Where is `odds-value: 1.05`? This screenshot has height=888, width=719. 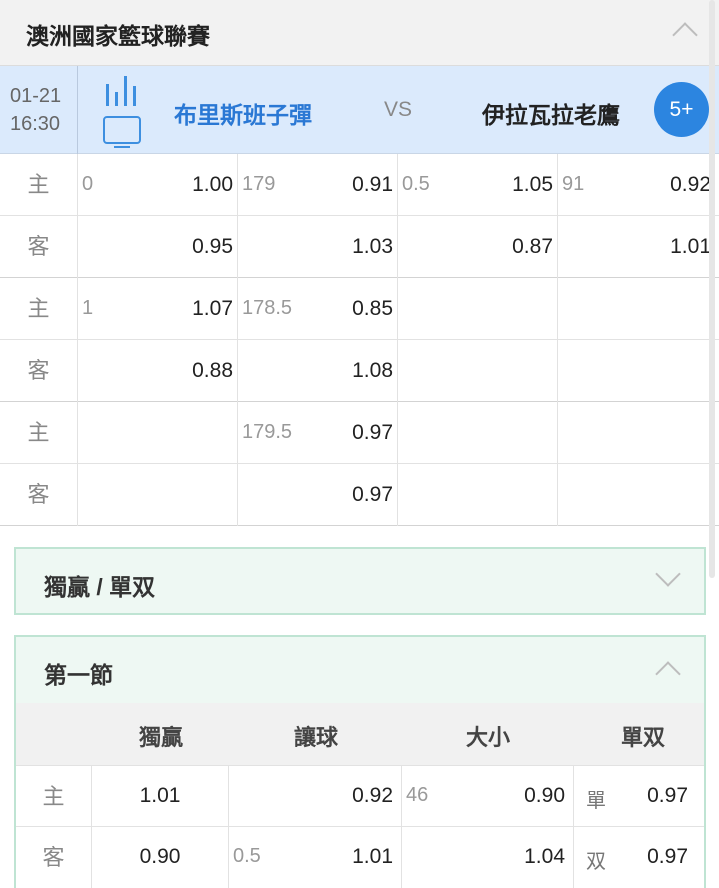
odds-value: 1.05 is located at coordinates (532, 184).